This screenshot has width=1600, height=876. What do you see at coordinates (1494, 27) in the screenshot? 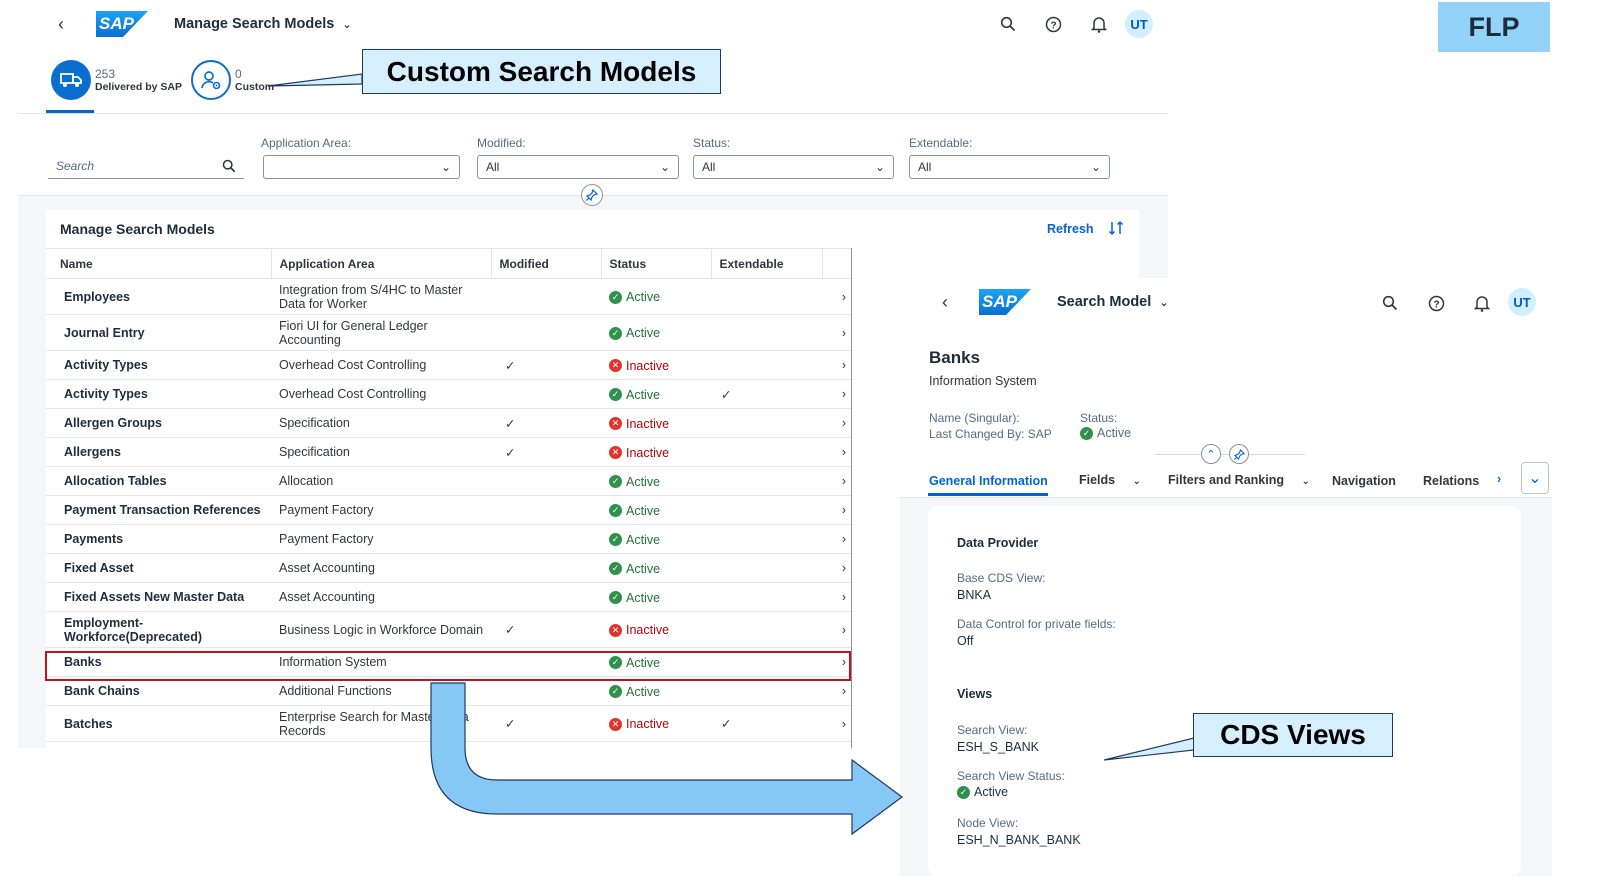
I see `flp-badge: FLP` at bounding box center [1494, 27].